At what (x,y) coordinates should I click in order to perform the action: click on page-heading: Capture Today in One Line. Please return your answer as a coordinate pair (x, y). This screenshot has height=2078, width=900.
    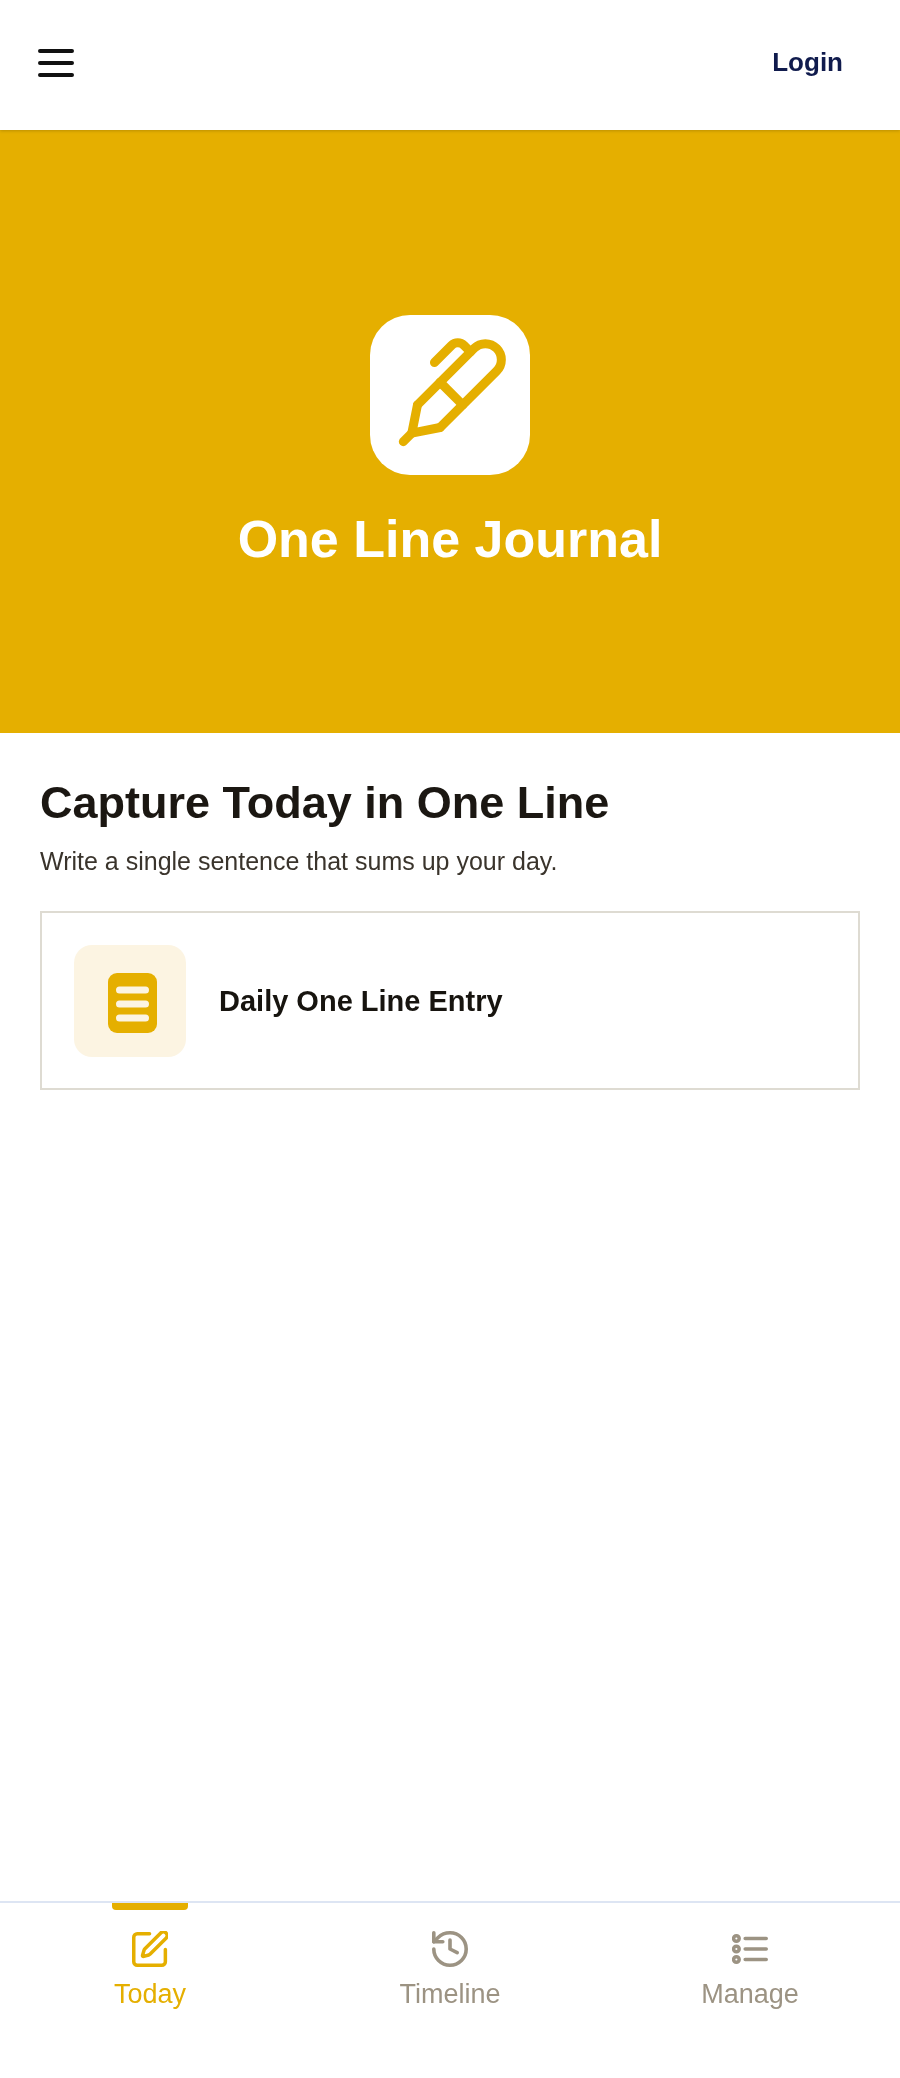
    Looking at the image, I should click on (325, 803).